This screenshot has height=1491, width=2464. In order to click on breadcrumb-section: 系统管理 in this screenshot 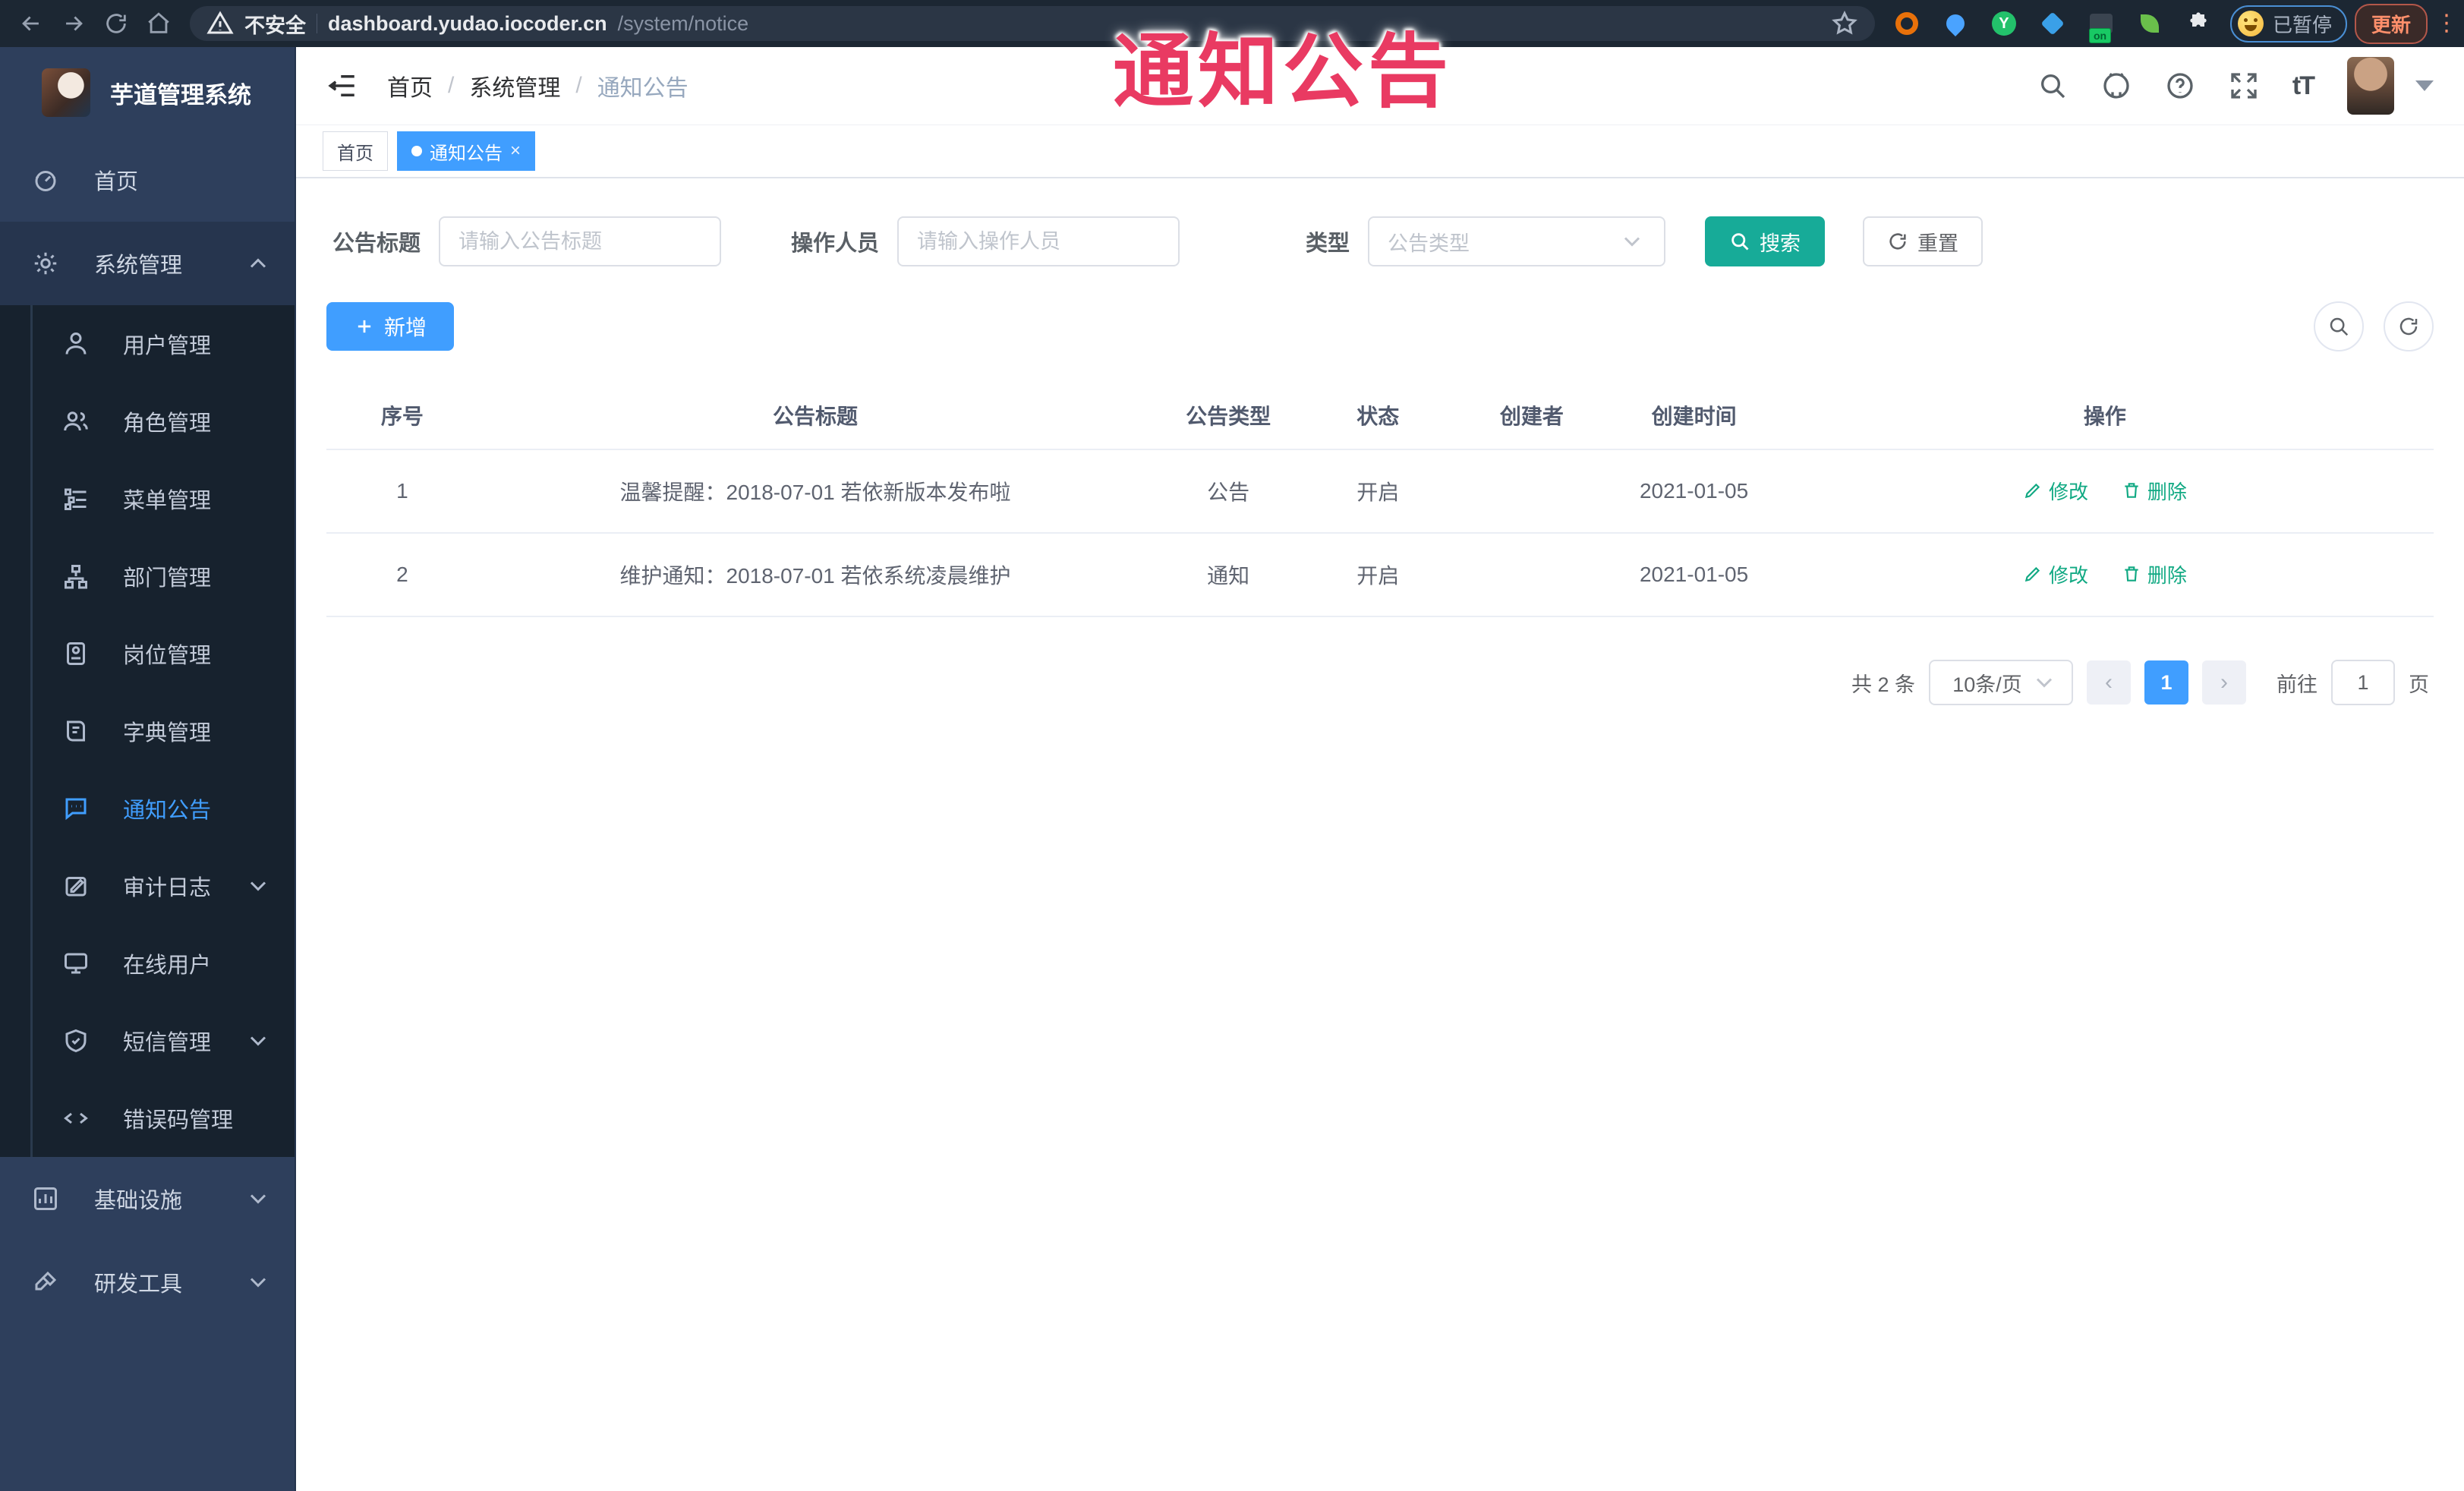, I will do `click(514, 85)`.